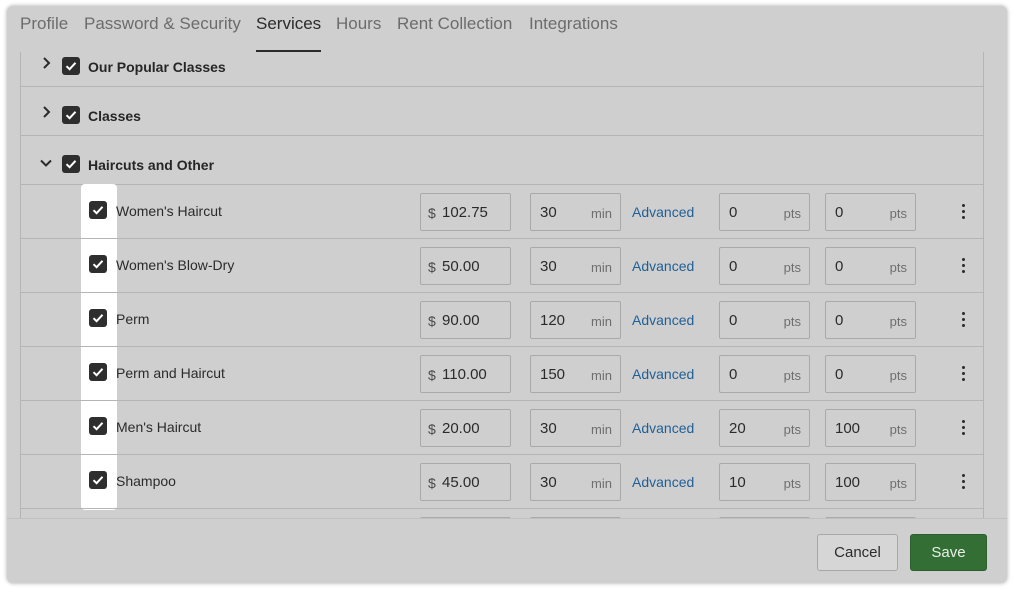 The width and height of the screenshot is (1015, 590). What do you see at coordinates (502, 111) in the screenshot?
I see `group-row-classes: Classes` at bounding box center [502, 111].